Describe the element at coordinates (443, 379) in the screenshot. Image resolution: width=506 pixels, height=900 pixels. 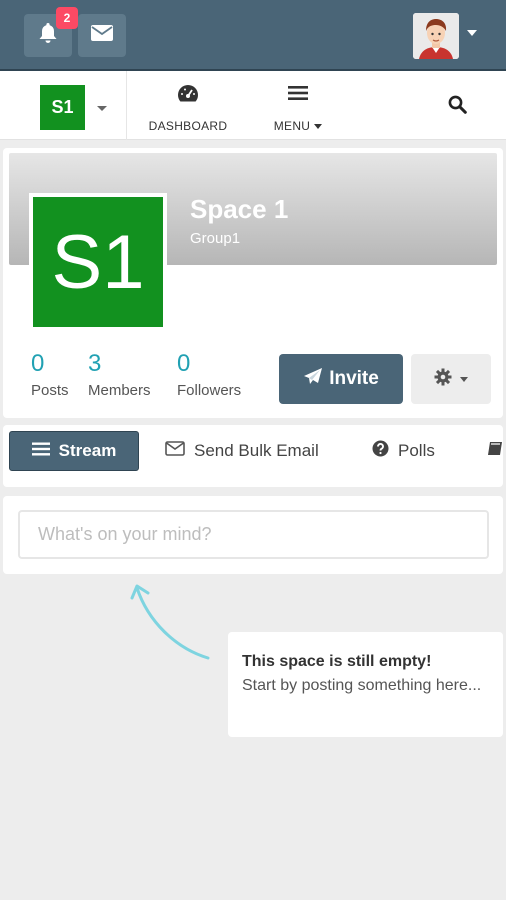
I see `gear-icon` at that location.